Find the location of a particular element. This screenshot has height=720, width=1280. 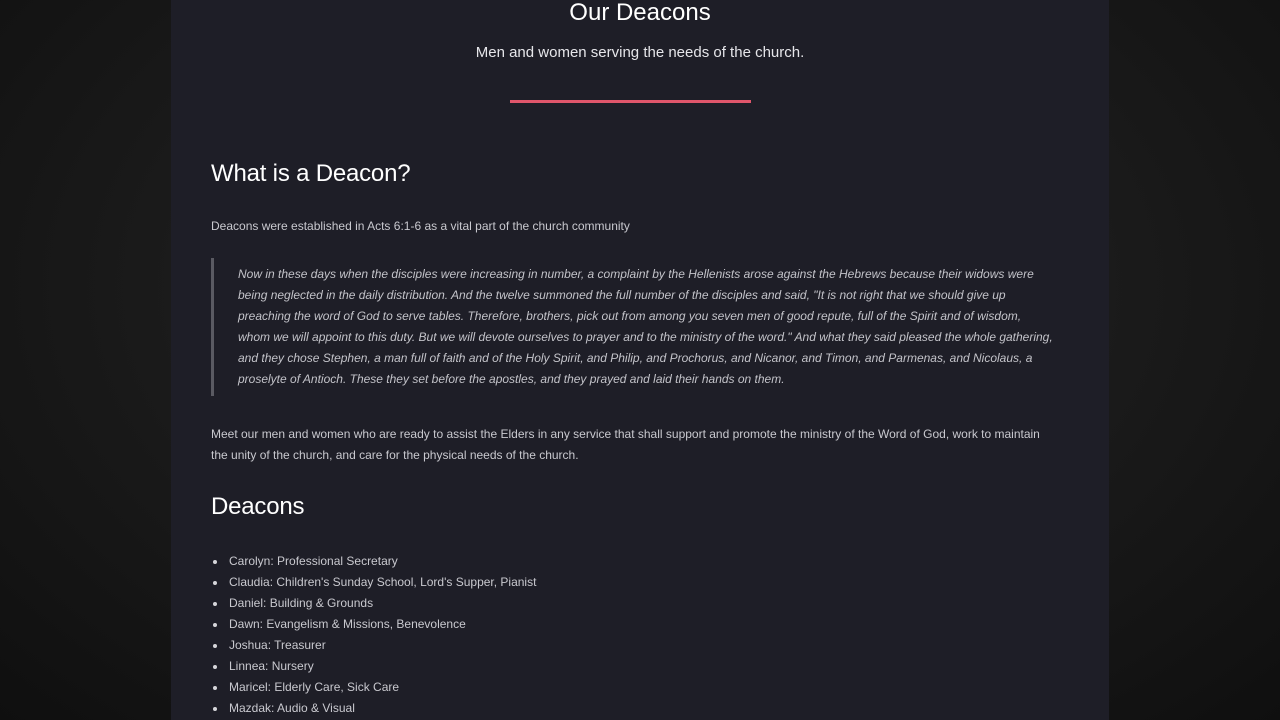

accent-divider is located at coordinates (630, 101).